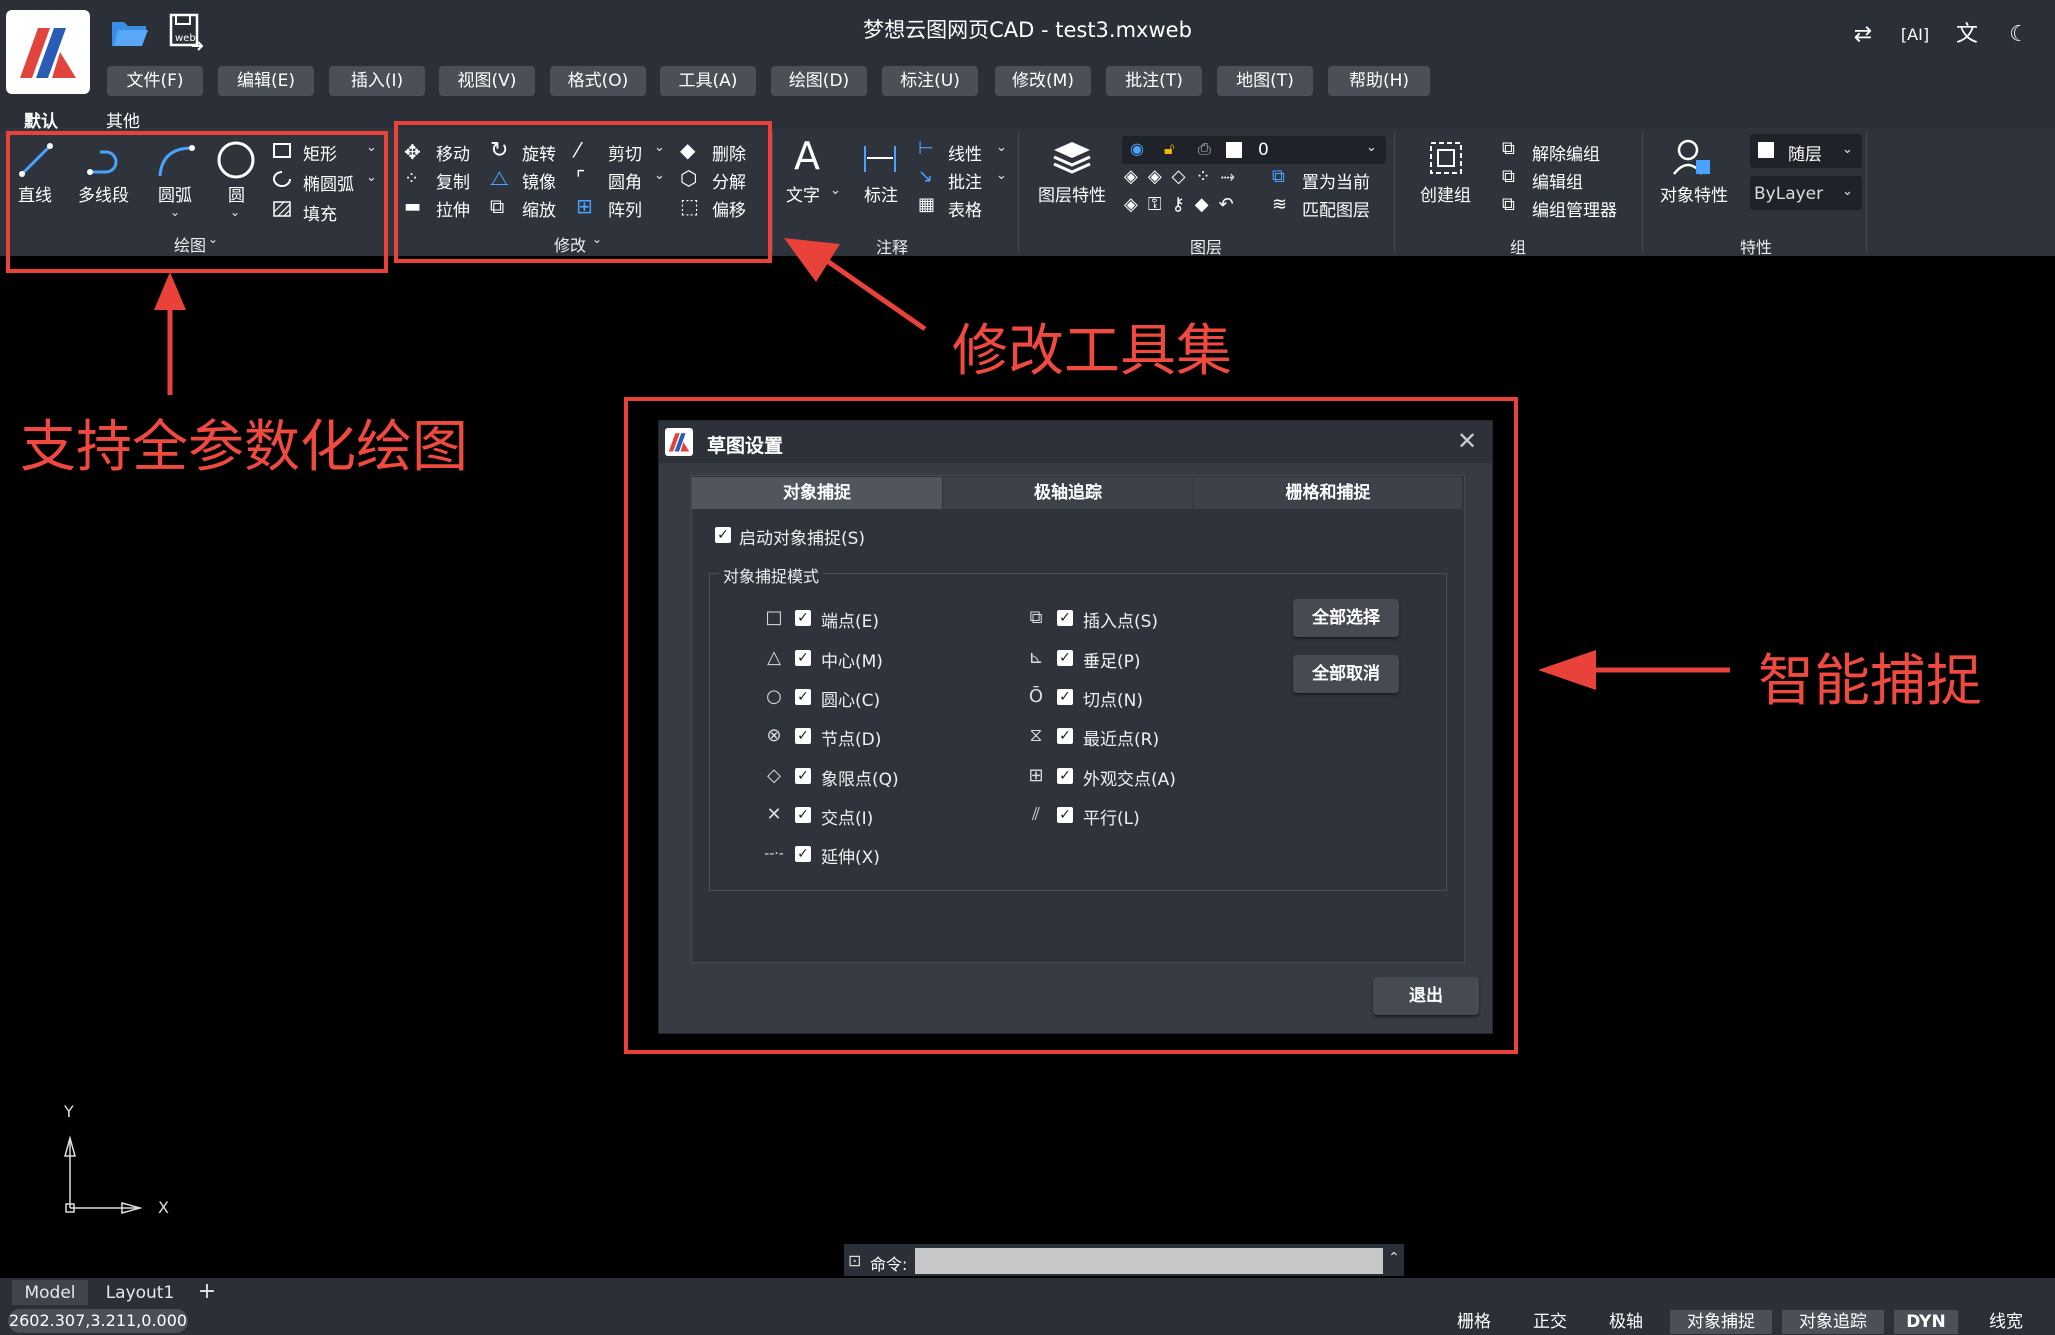 The width and height of the screenshot is (2055, 1335). Describe the element at coordinates (1113, 701) in the screenshot. I see `tangent-label: 切点(N)` at that location.